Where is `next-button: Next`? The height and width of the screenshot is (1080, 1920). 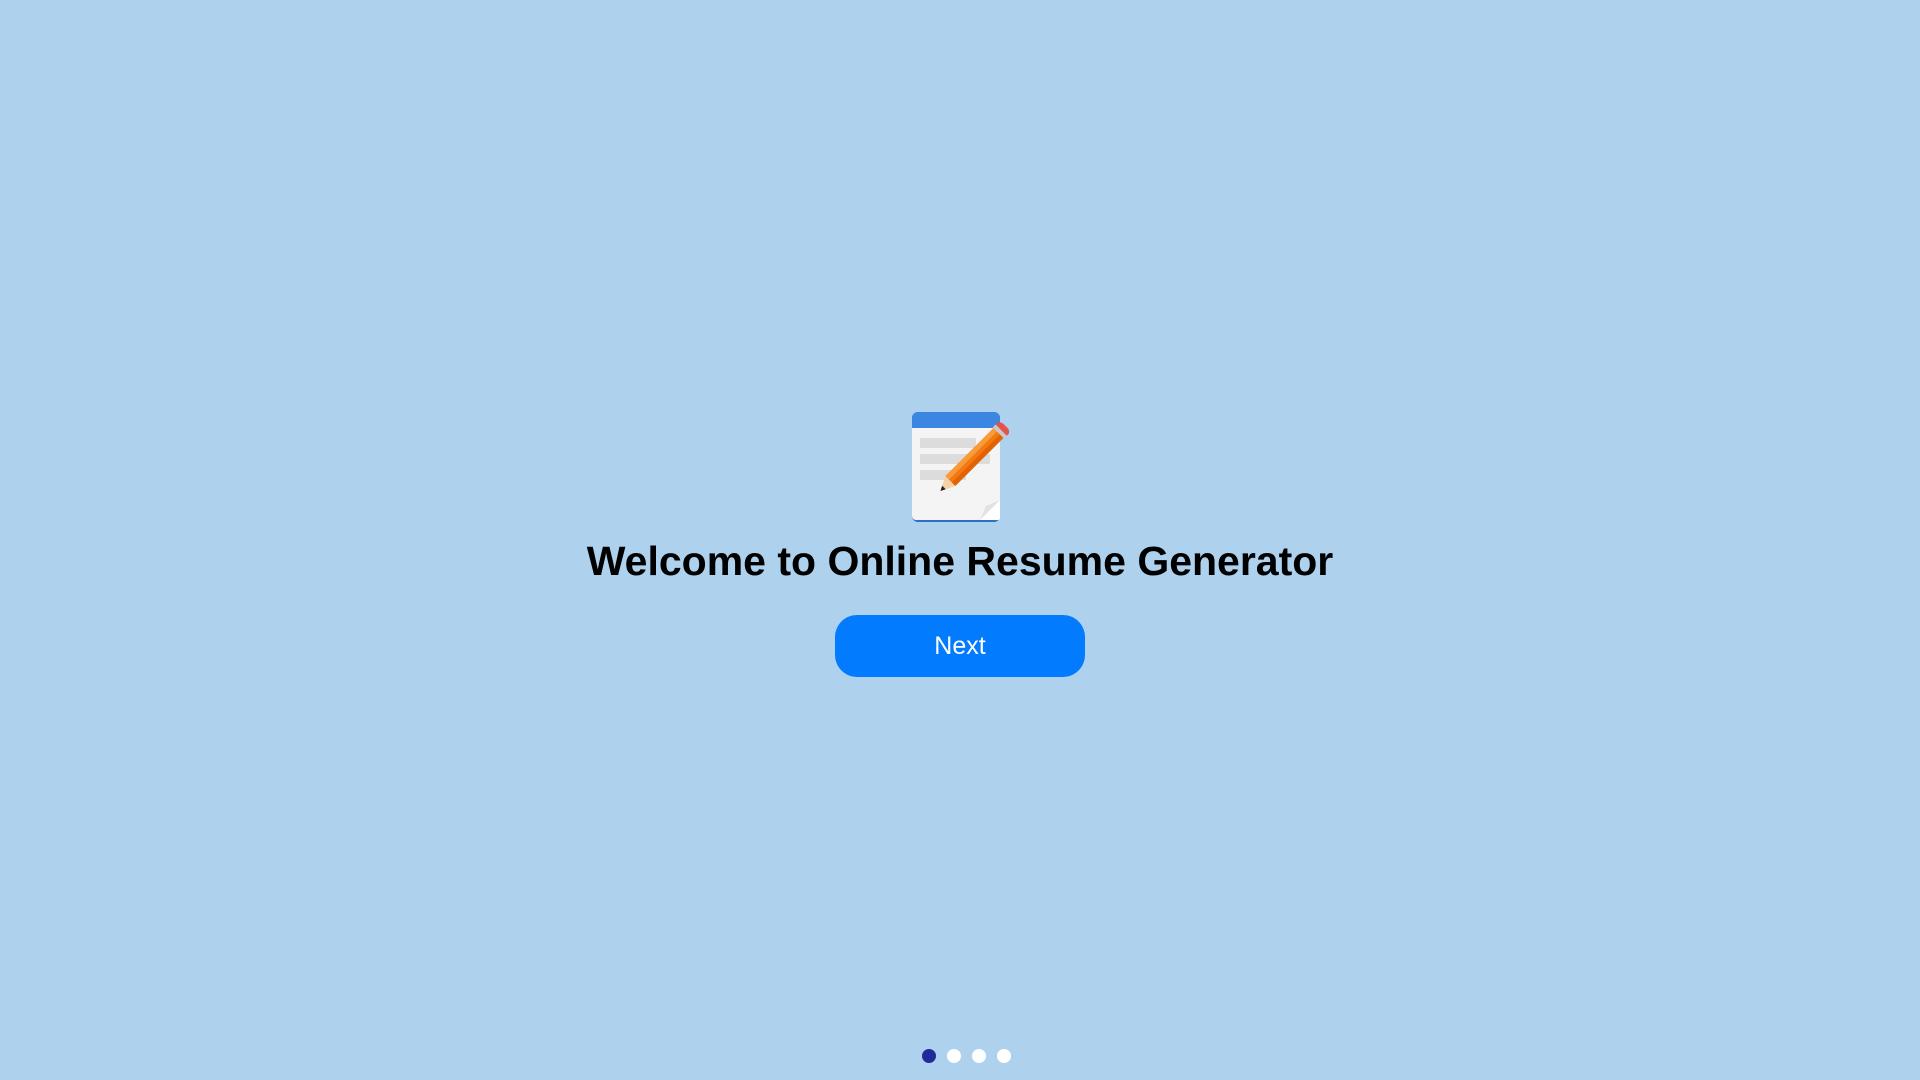
next-button: Next is located at coordinates (960, 646).